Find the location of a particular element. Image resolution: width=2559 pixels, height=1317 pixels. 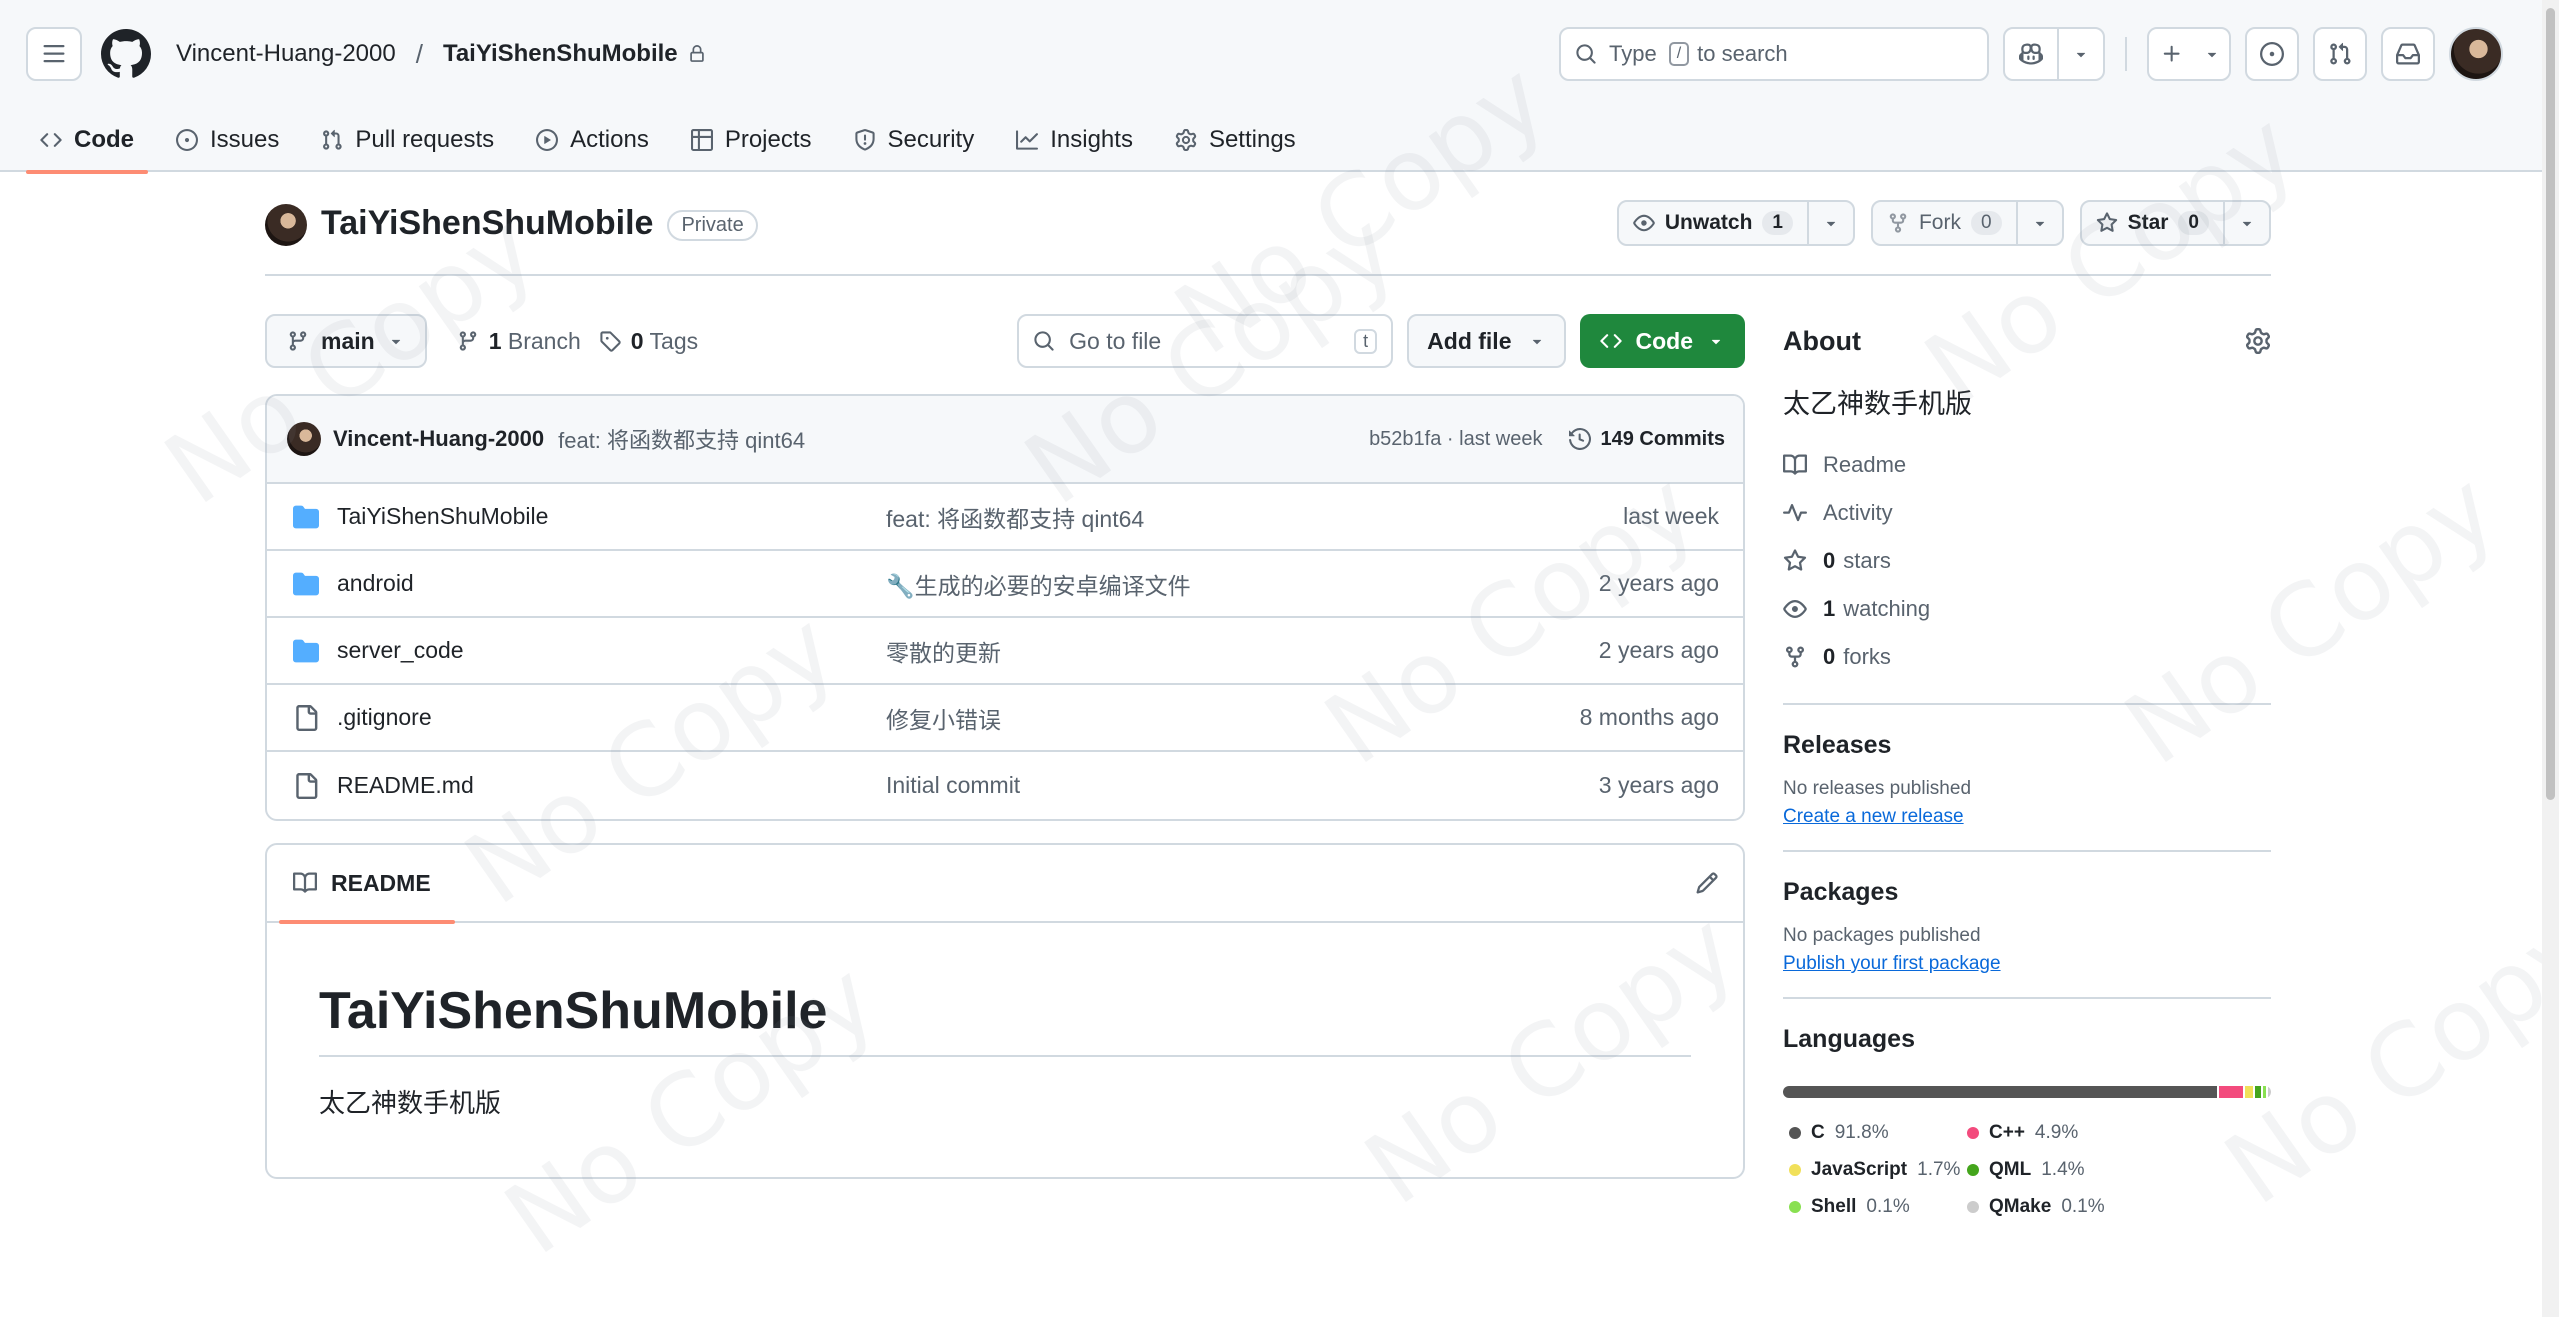

branch-count: 1 is located at coordinates (495, 340).